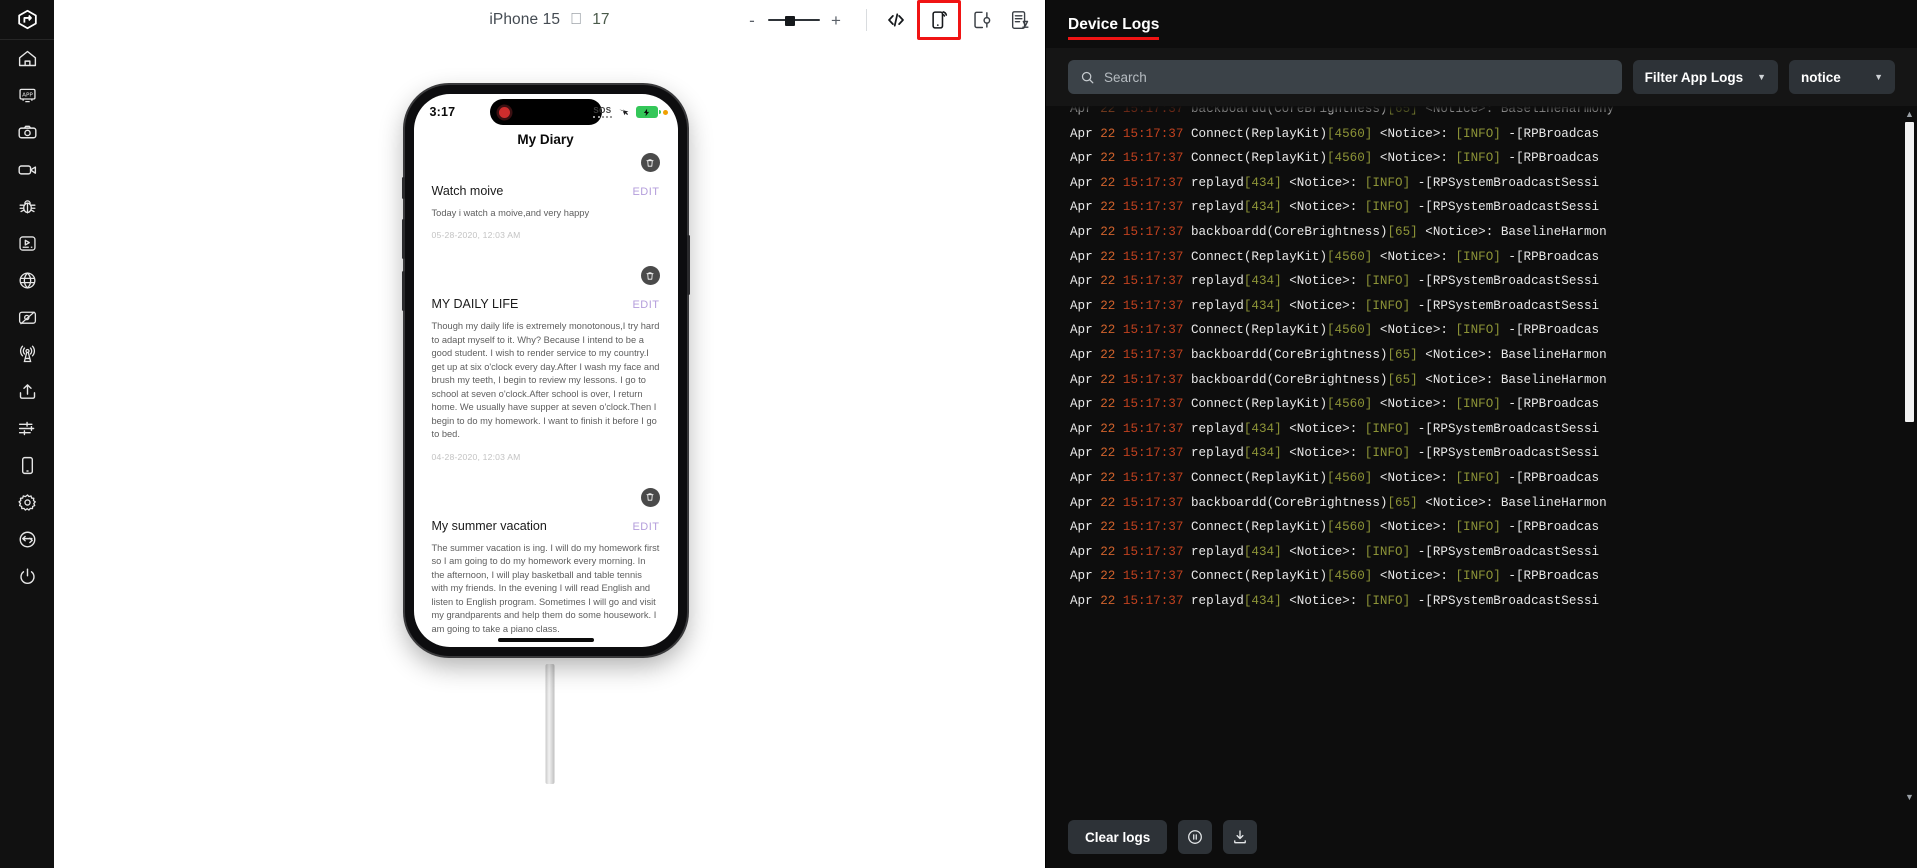 This screenshot has width=1917, height=868. What do you see at coordinates (549, 724) in the screenshot?
I see `charging-cable` at bounding box center [549, 724].